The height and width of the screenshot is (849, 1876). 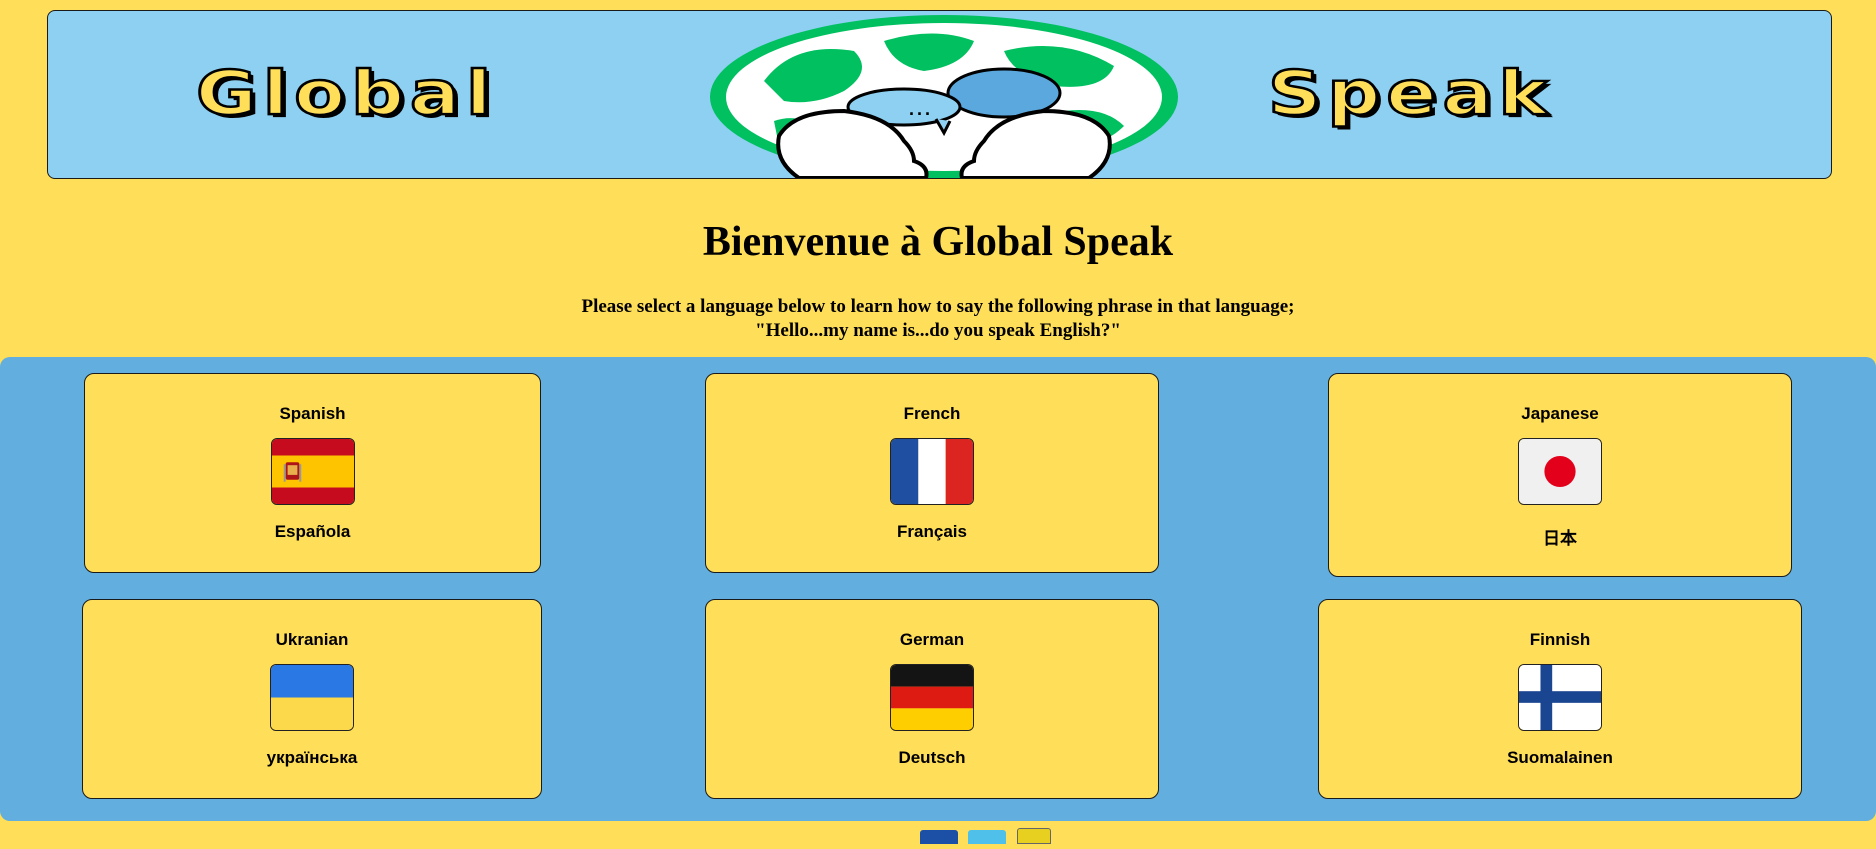 I want to click on spain-flag-icon, so click(x=312, y=471).